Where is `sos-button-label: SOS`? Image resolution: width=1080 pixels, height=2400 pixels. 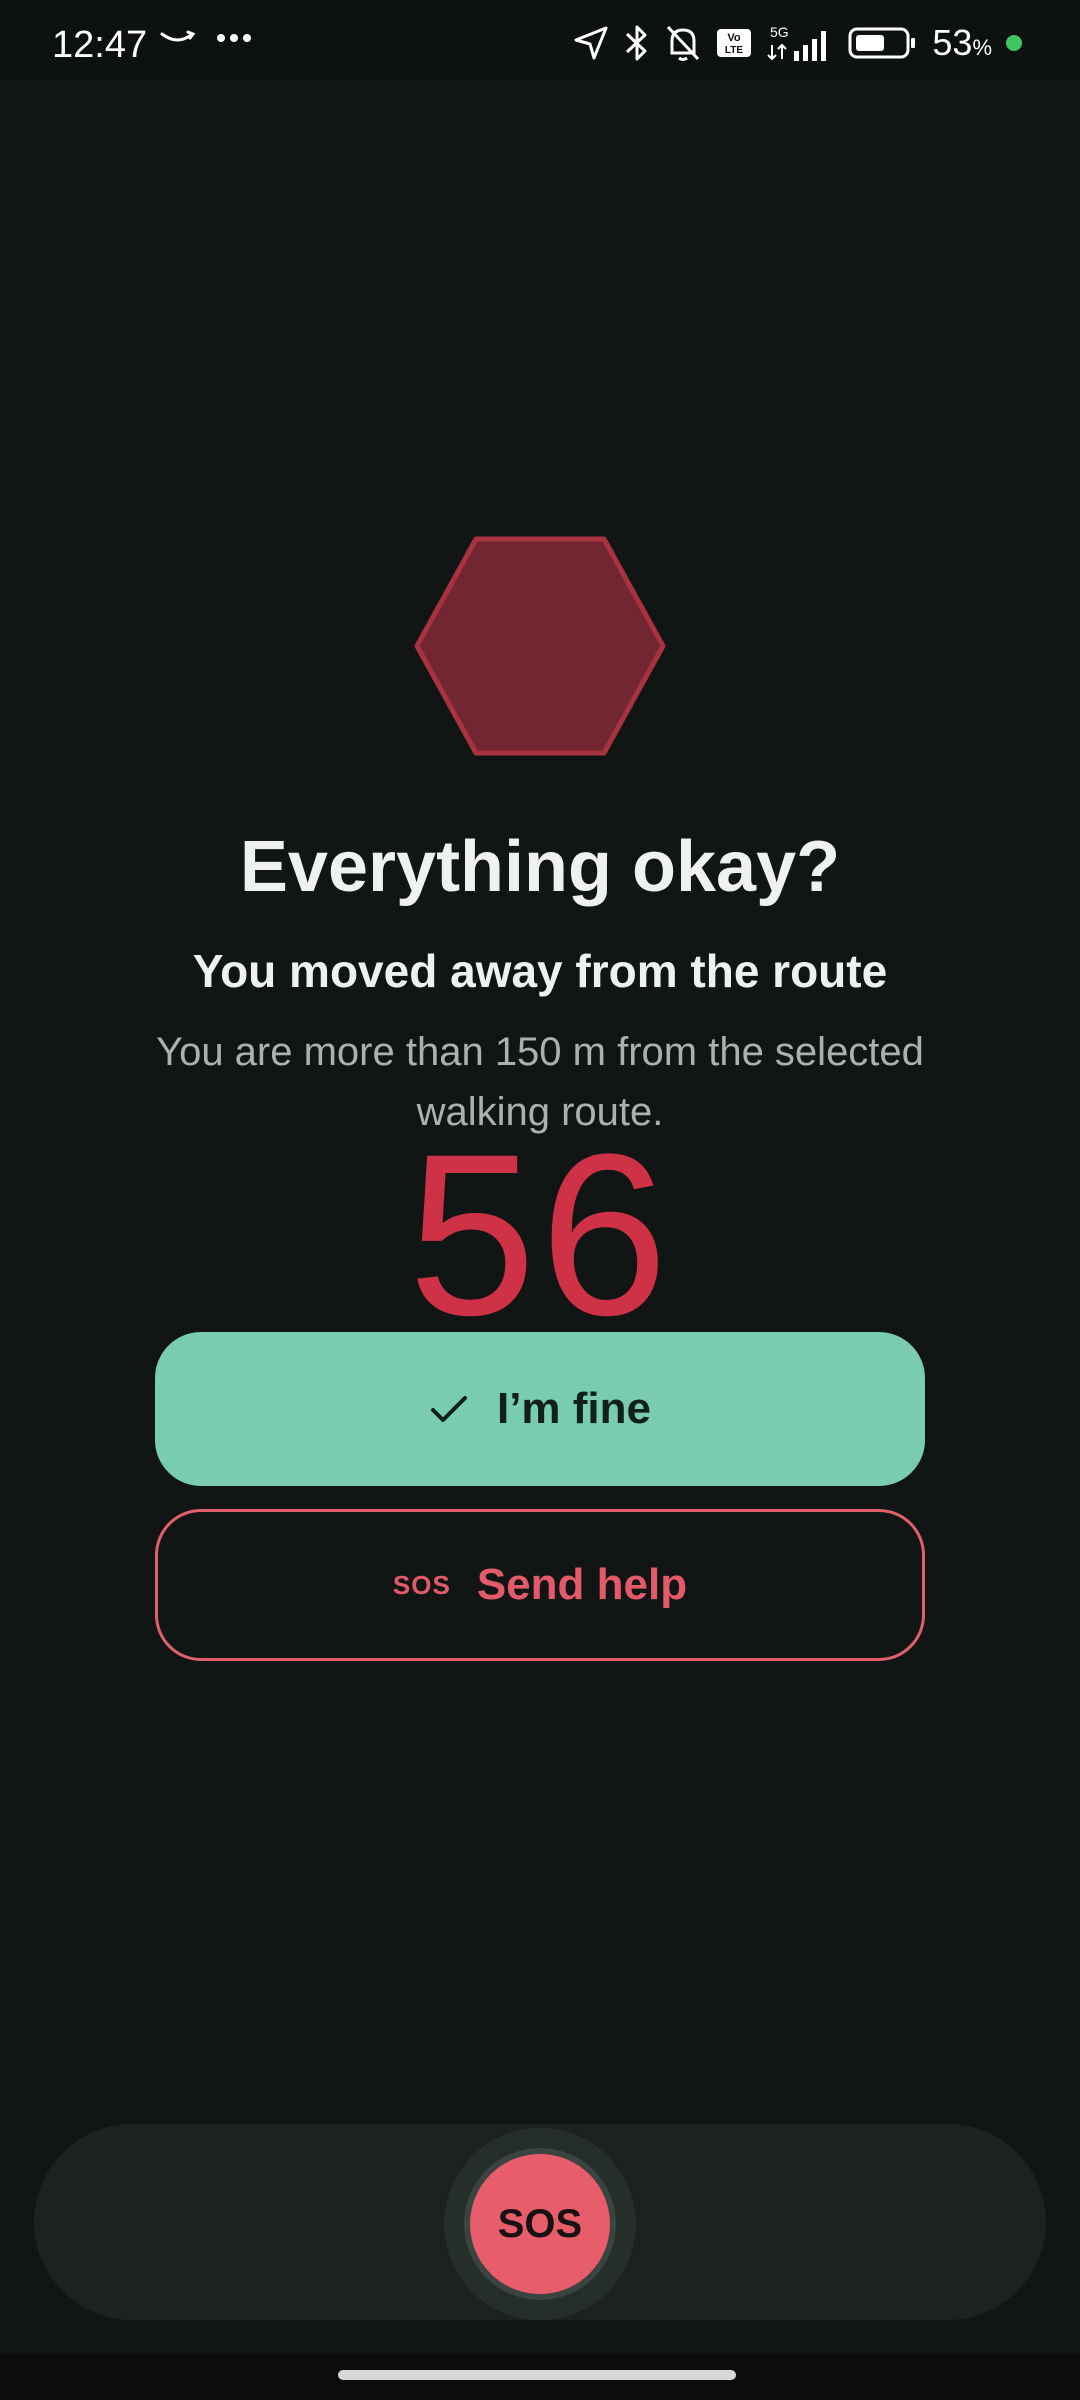
sos-button-label: SOS is located at coordinates (540, 2223).